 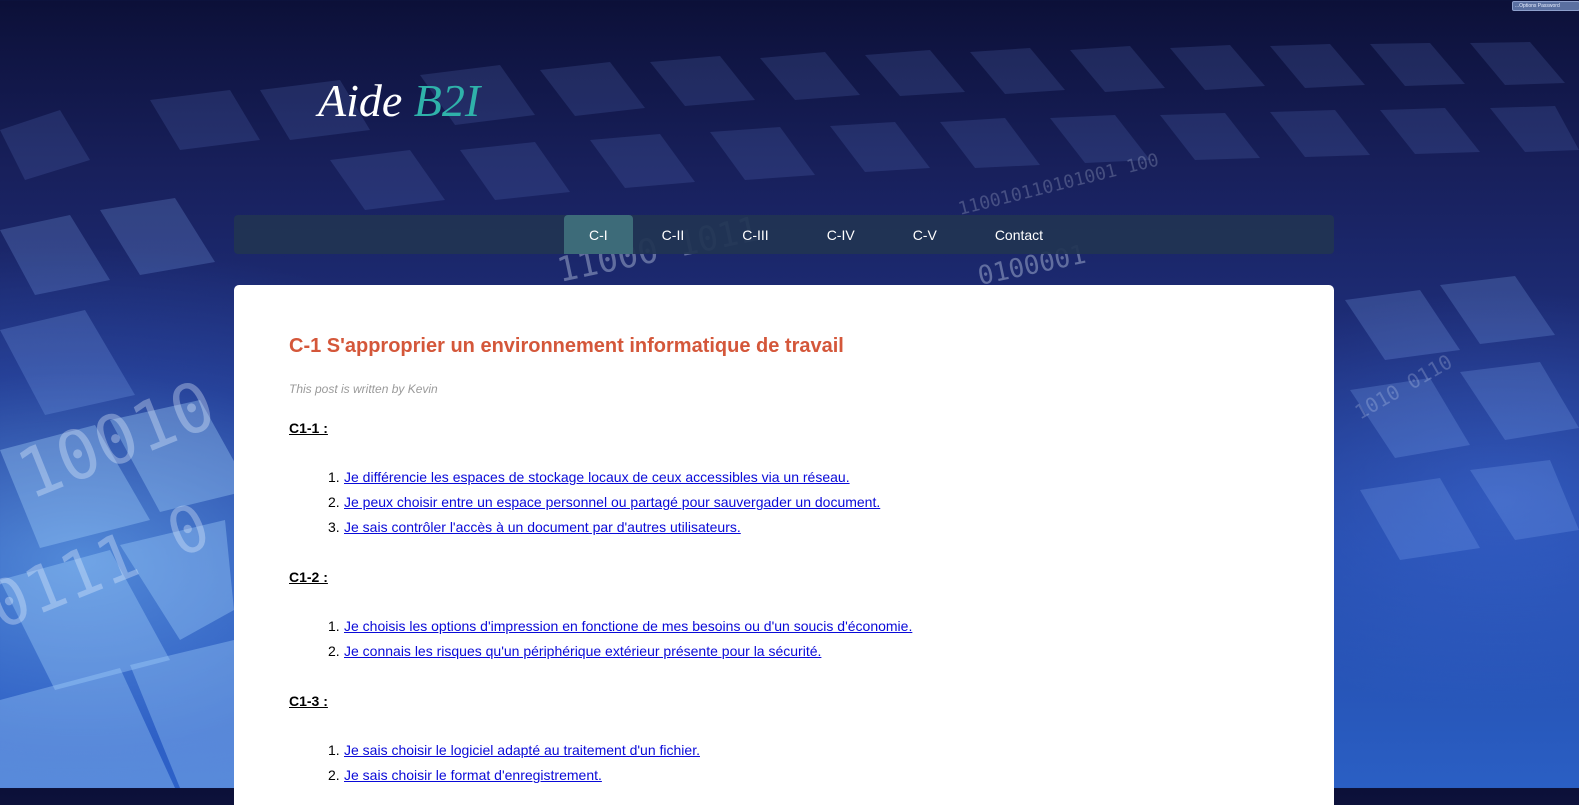 What do you see at coordinates (360, 100) in the screenshot?
I see `logo-text-main: Aide` at bounding box center [360, 100].